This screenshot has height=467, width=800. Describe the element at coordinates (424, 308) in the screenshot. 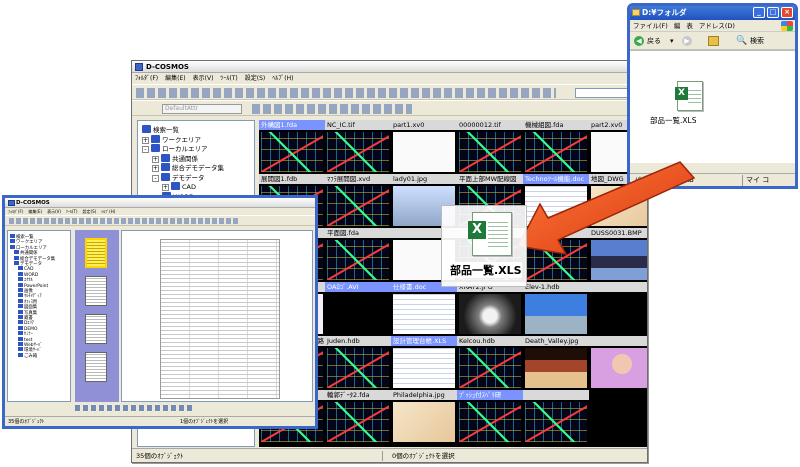

I see `thumbnail-cell: 仕様書.doc` at that location.